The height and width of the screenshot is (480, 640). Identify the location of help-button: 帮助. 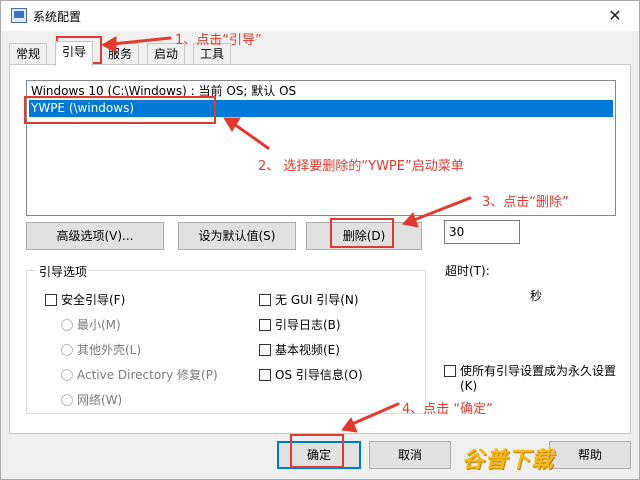
(590, 455).